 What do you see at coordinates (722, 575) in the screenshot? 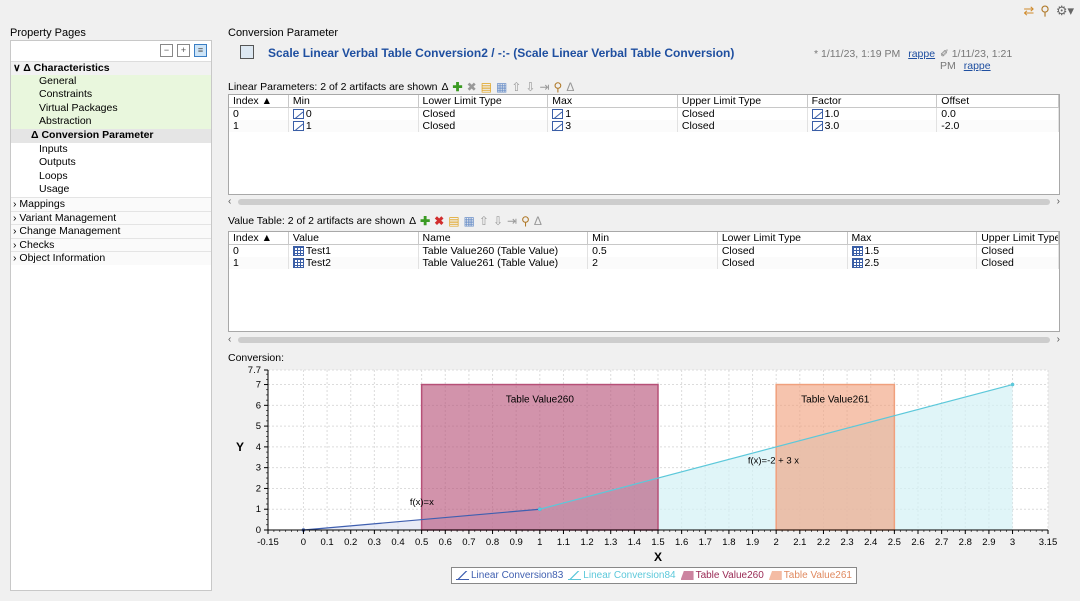
I see `legend-item-table-value260: Table Value260` at bounding box center [722, 575].